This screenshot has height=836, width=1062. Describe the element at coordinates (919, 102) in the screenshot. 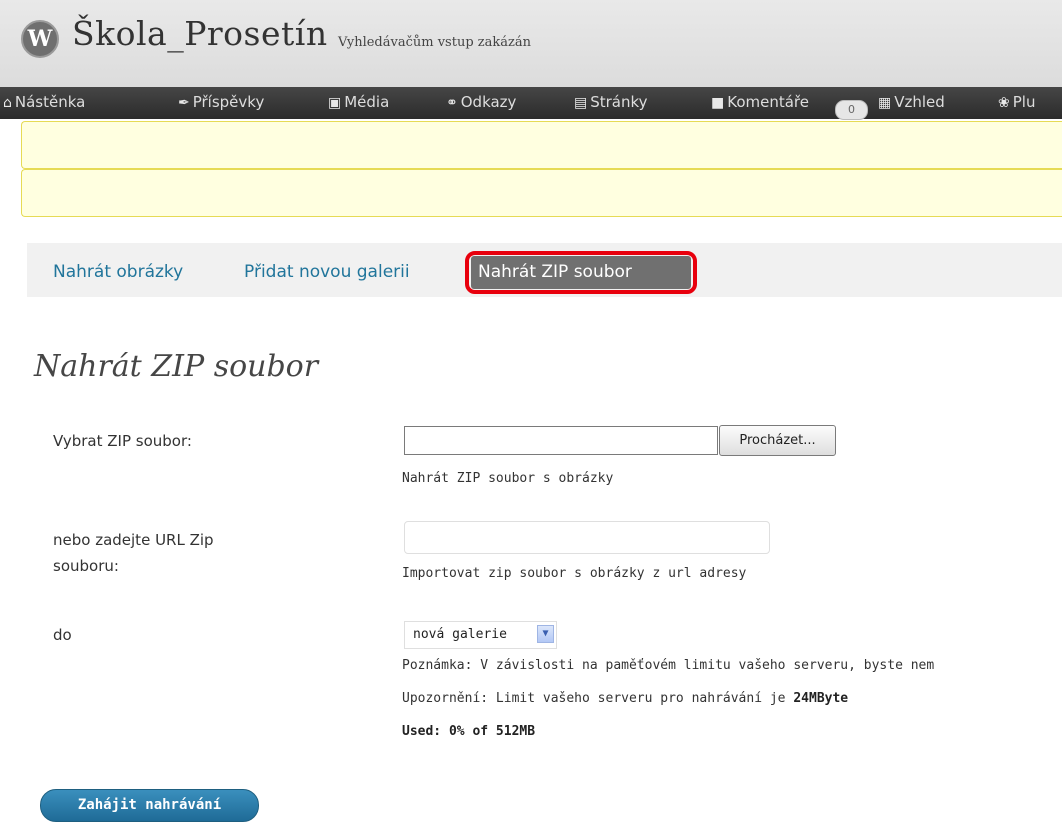

I see `menu-item-label: Vzhled` at that location.